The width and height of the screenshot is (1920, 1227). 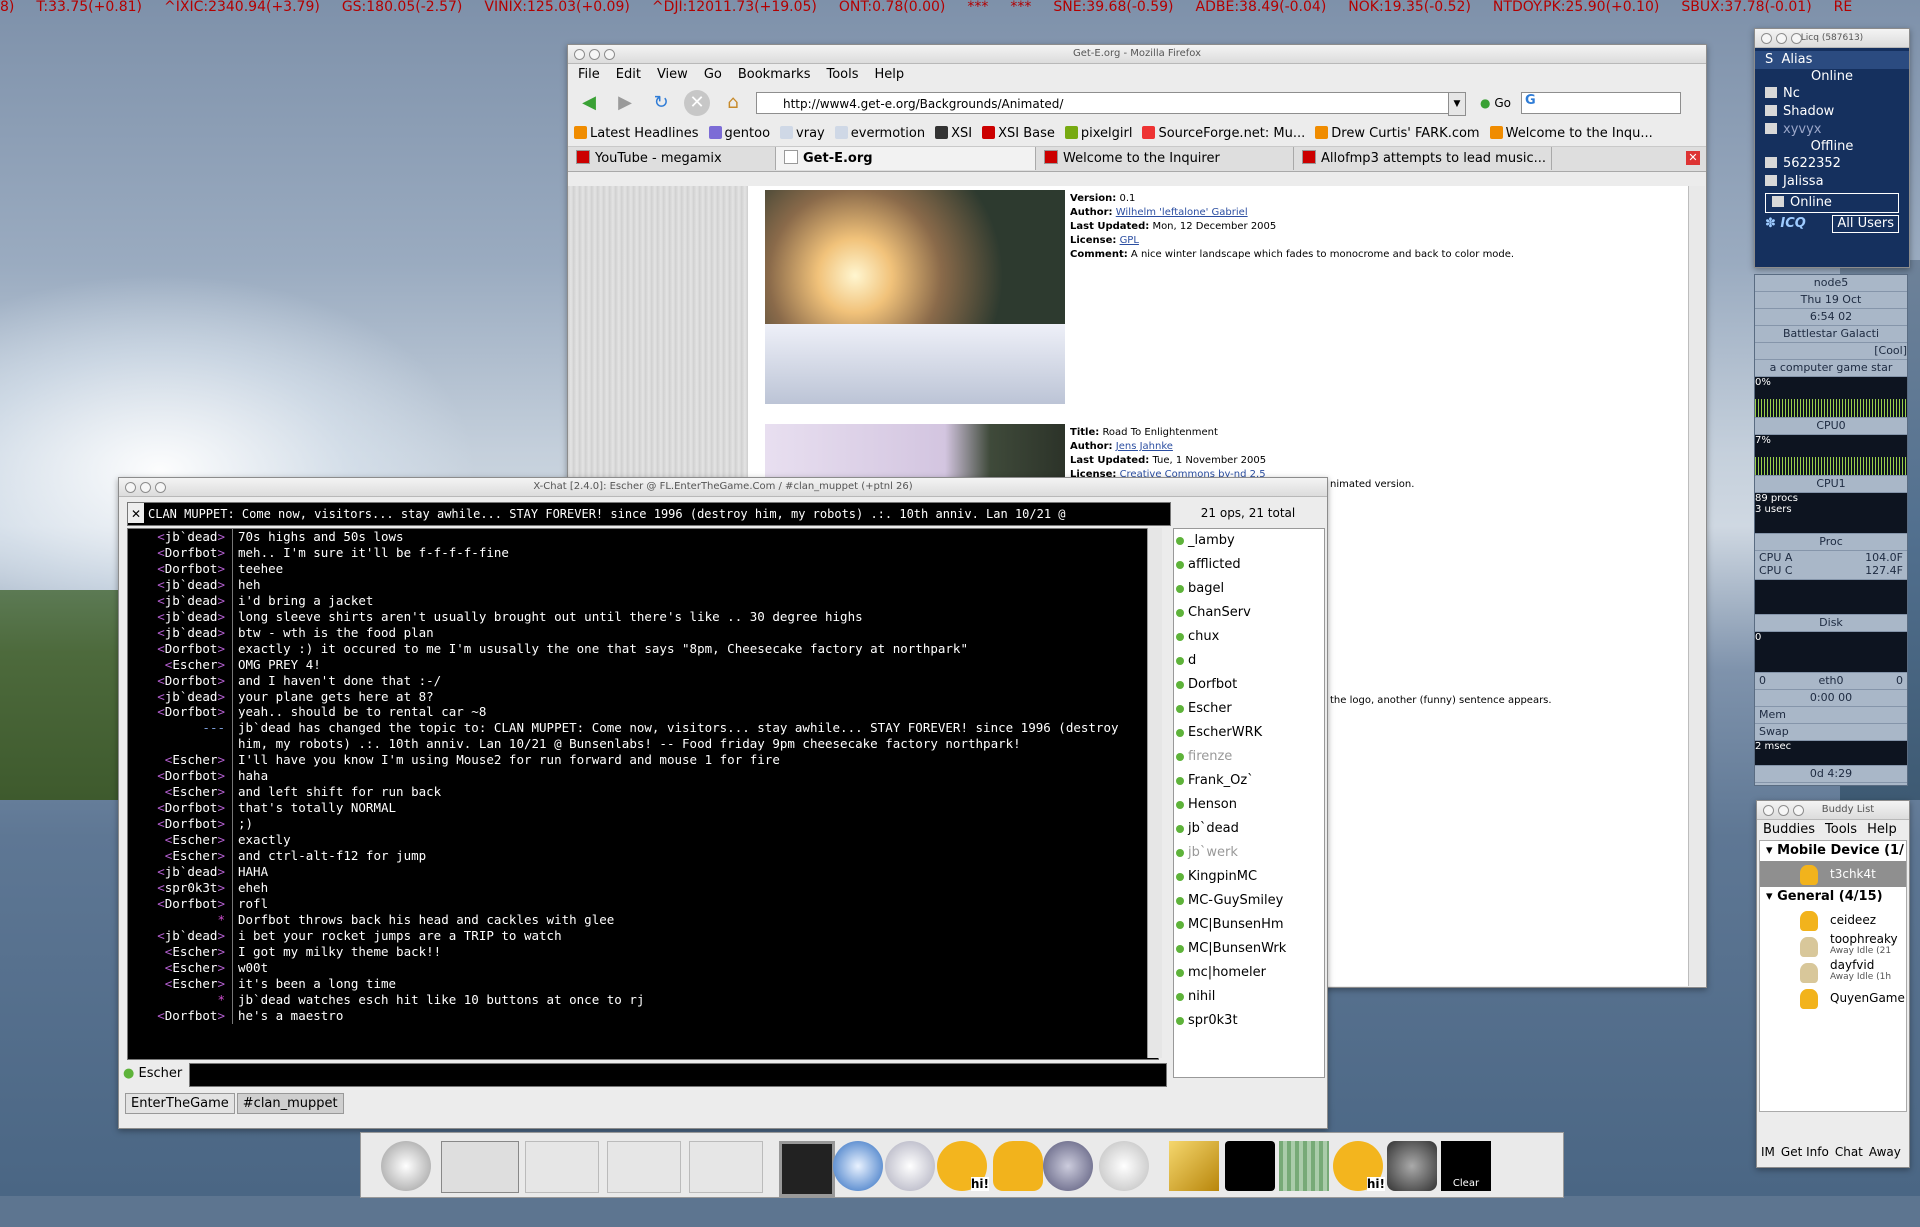 I want to click on buddy-list-titlebar: Buddy List, so click(x=1833, y=810).